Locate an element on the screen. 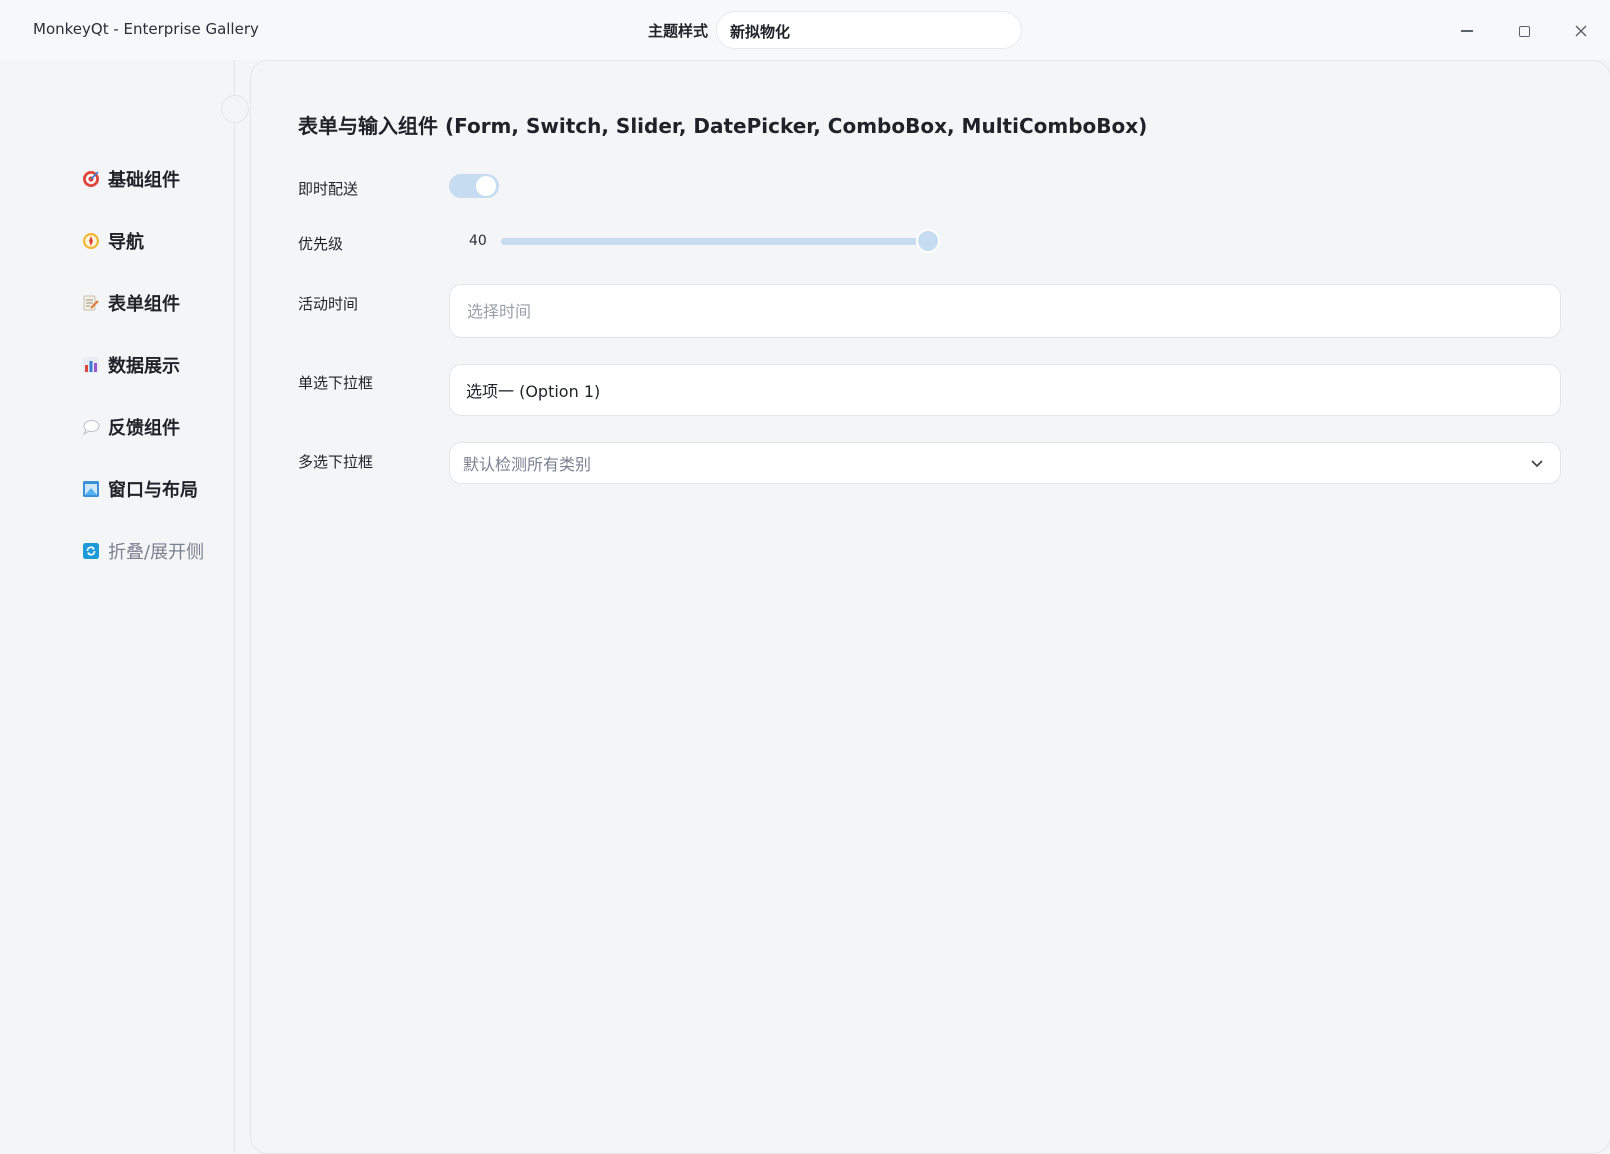  priority-slider-track is located at coordinates (716, 241).